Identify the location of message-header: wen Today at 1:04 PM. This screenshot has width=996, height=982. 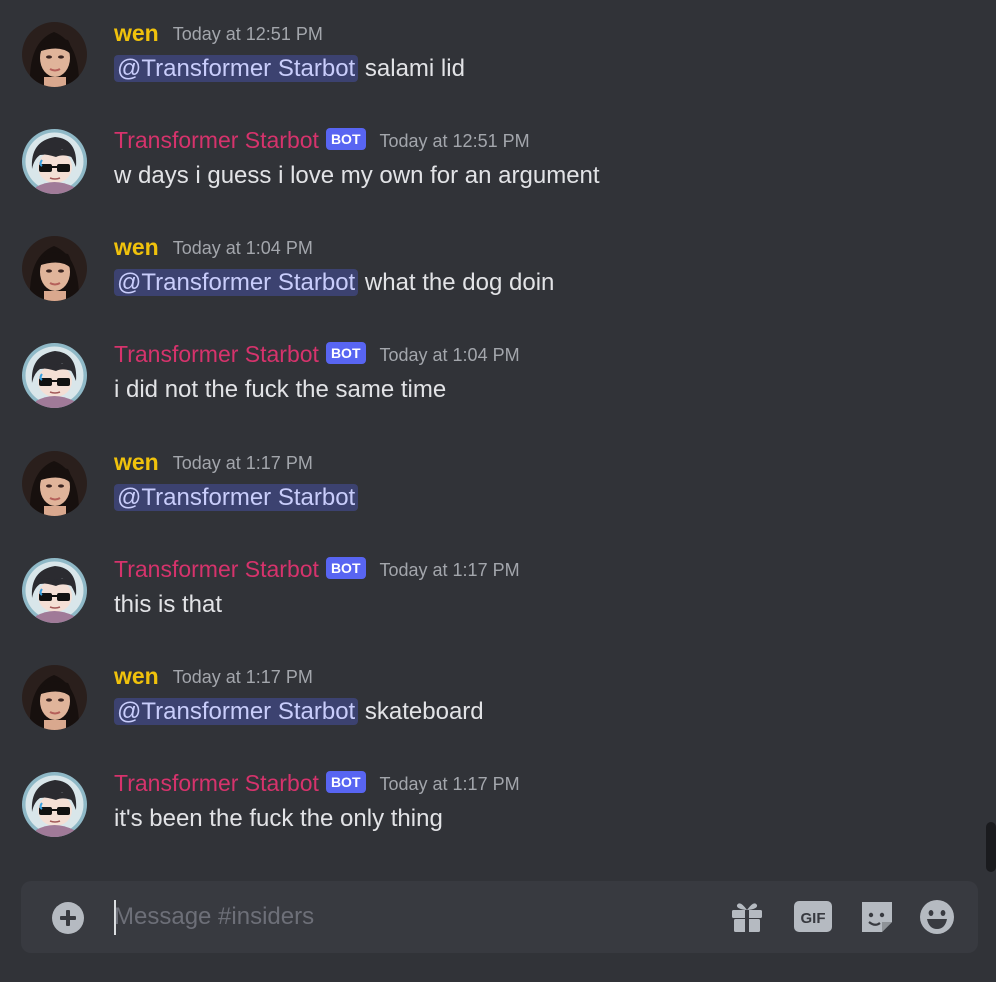
(213, 247).